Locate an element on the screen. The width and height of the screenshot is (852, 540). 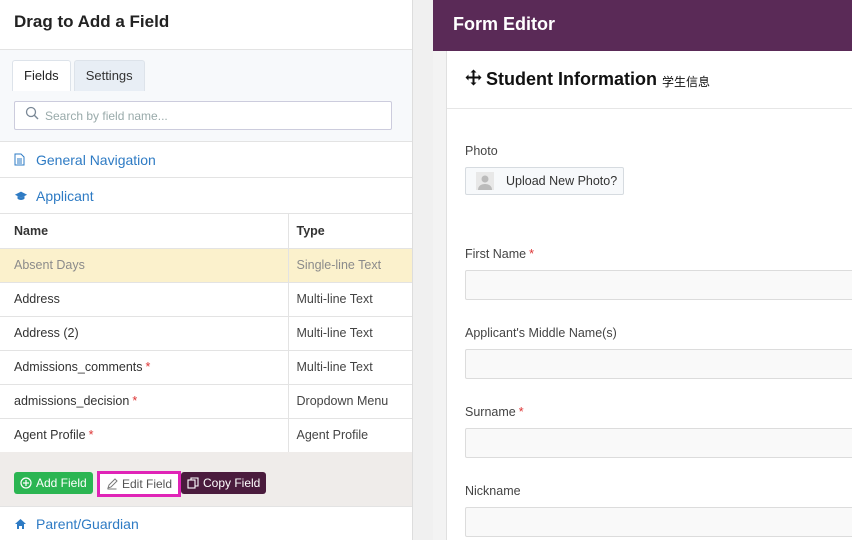
graduation-cap-icon is located at coordinates (21, 196).